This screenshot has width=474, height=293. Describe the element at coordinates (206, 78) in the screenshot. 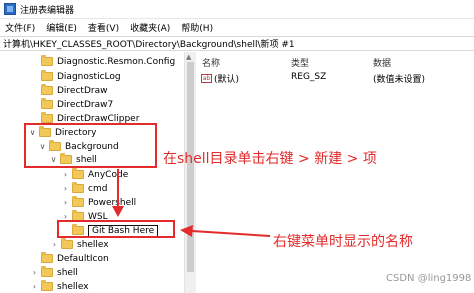

I see `string-value-icon: ab` at that location.